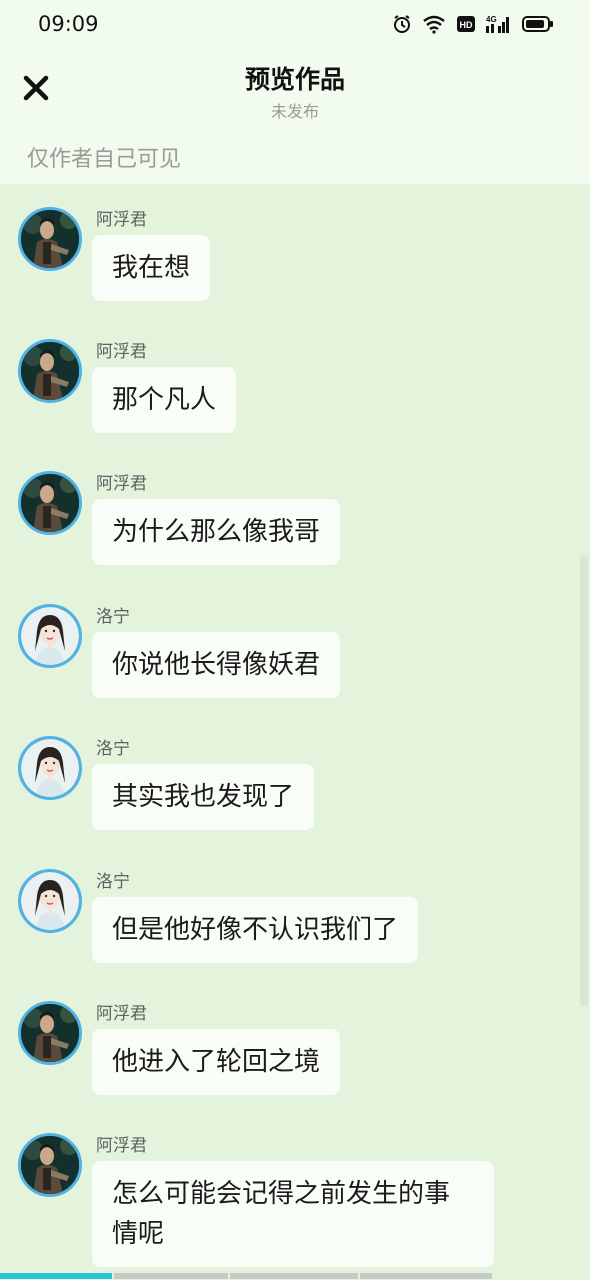 The width and height of the screenshot is (590, 1280). Describe the element at coordinates (537, 24) in the screenshot. I see `battery-icon` at that location.